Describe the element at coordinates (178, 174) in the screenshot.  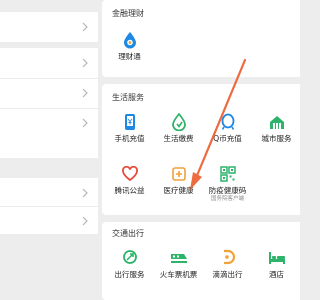
I see `medical-cross-icon` at that location.